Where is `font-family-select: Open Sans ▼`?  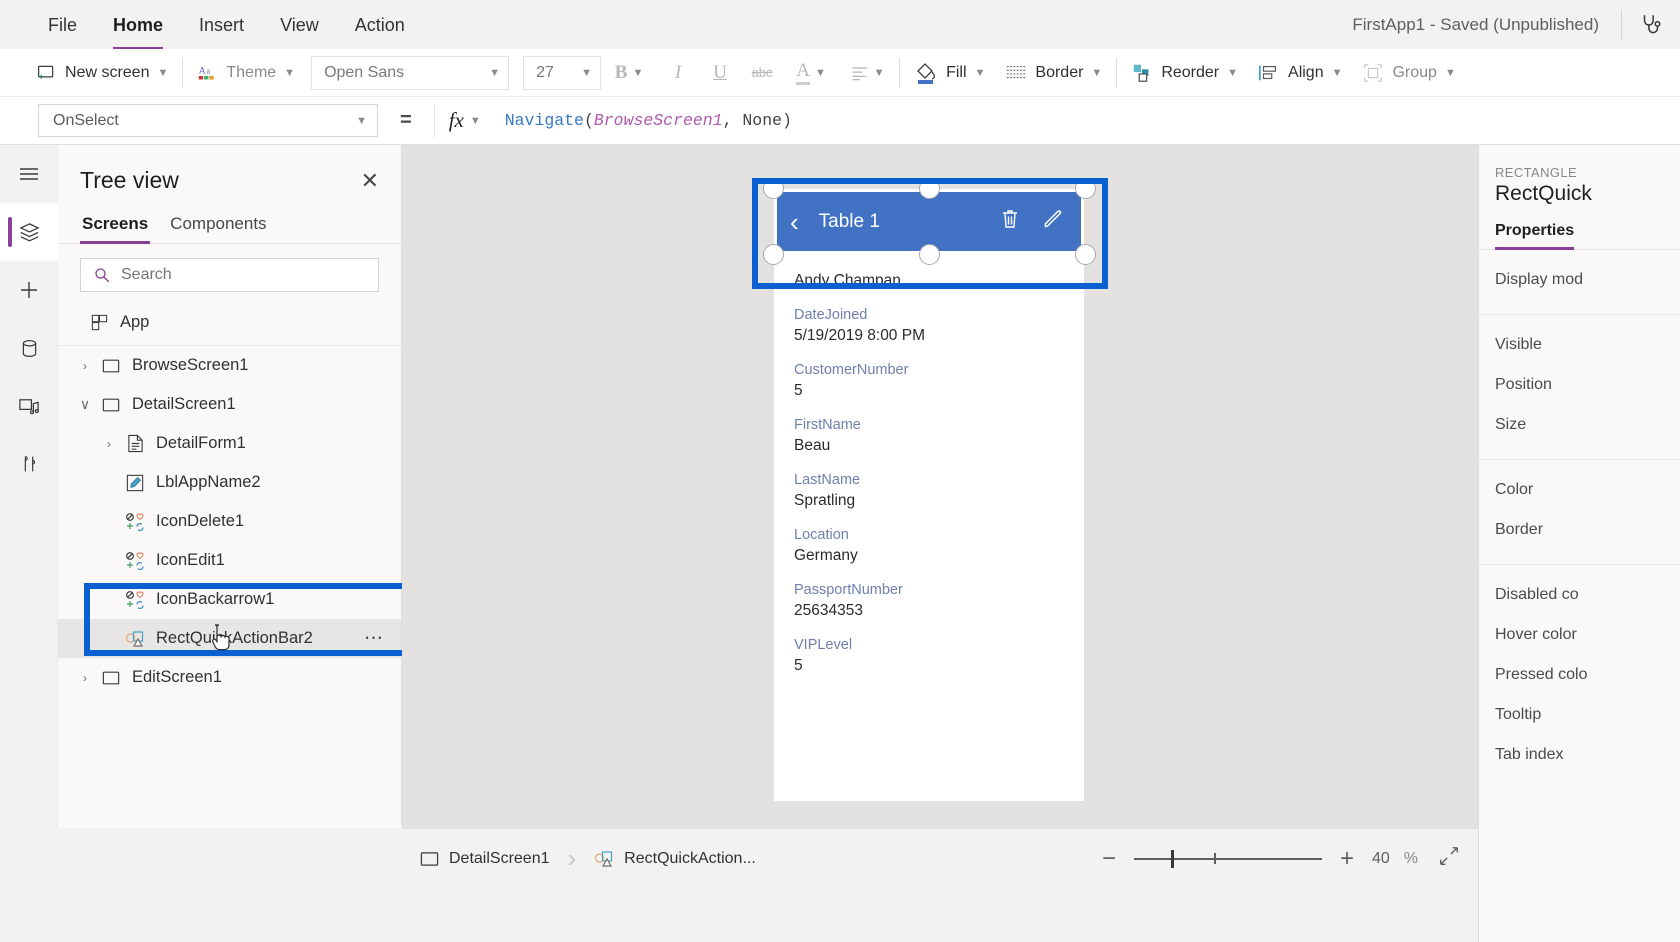 font-family-select: Open Sans ▼ is located at coordinates (410, 72).